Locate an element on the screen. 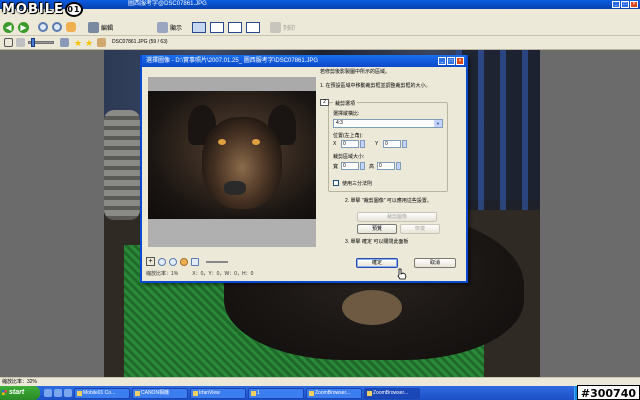  x-label: X is located at coordinates (335, 144).